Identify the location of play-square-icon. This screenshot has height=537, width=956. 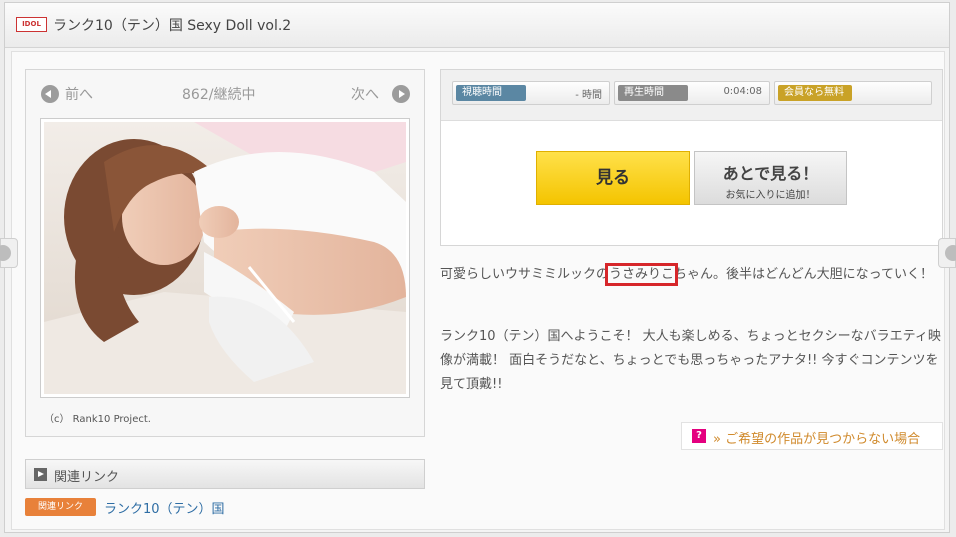
(40, 474).